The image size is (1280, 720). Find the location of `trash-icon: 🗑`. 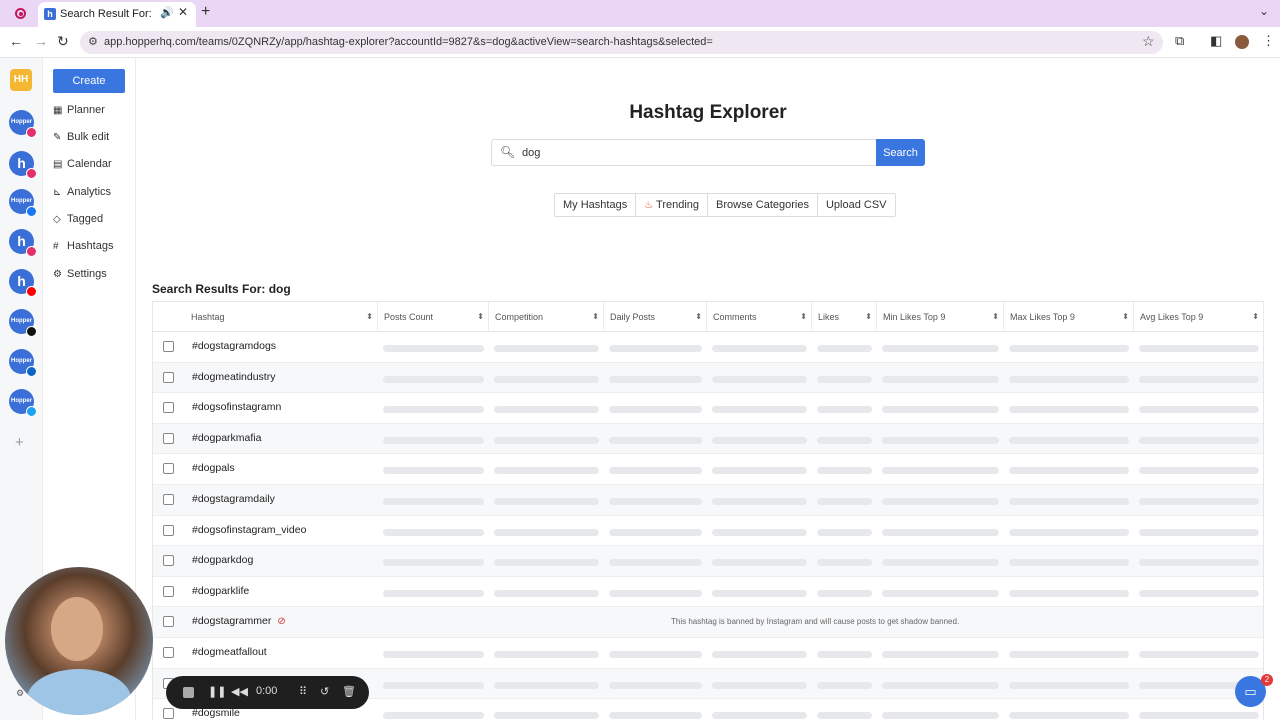

trash-icon: 🗑 is located at coordinates (349, 691).